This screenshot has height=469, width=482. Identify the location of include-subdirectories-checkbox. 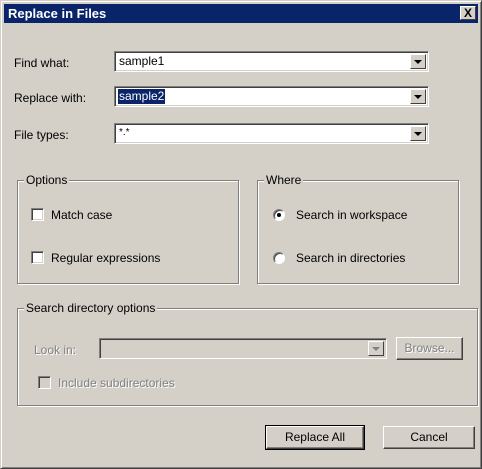
(44, 382).